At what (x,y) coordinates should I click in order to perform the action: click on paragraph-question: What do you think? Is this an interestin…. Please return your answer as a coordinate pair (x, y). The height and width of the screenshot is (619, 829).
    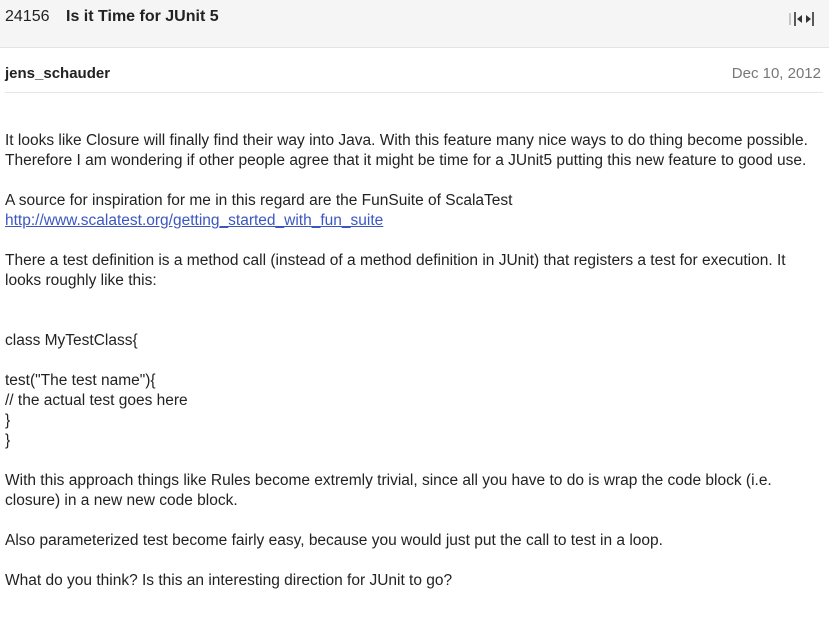
    Looking at the image, I should click on (229, 580).